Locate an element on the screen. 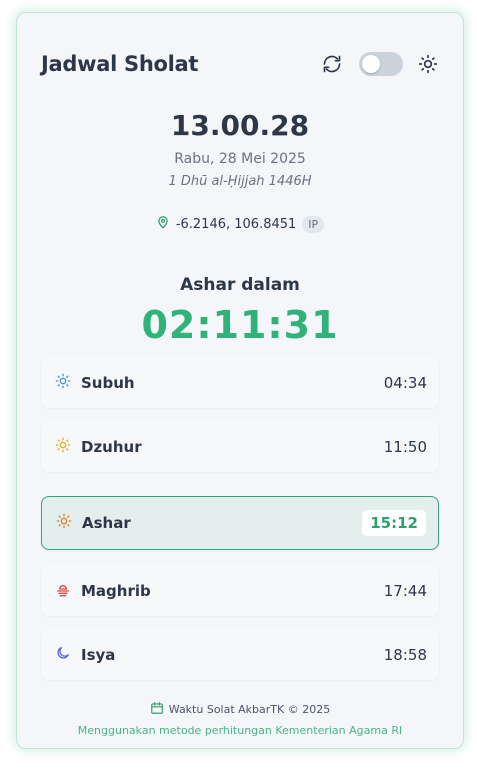  refresh-icon is located at coordinates (332, 64).